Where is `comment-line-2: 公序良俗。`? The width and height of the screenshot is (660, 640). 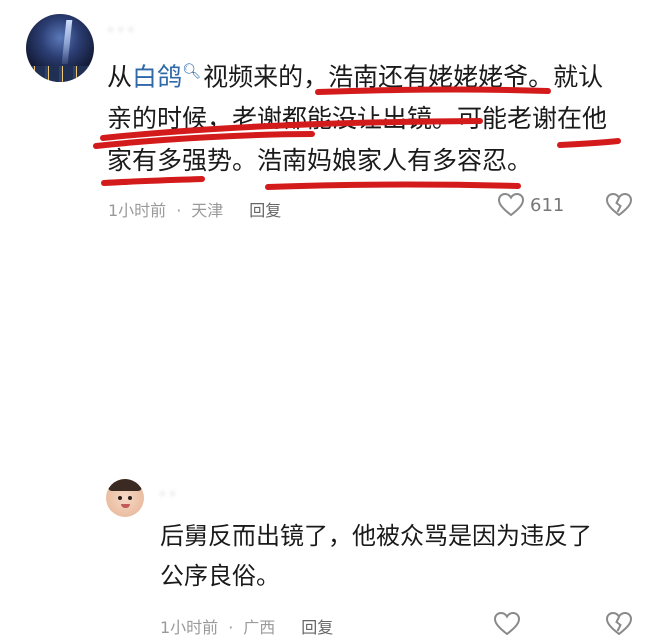
comment-line-2: 公序良俗。 is located at coordinates (220, 576).